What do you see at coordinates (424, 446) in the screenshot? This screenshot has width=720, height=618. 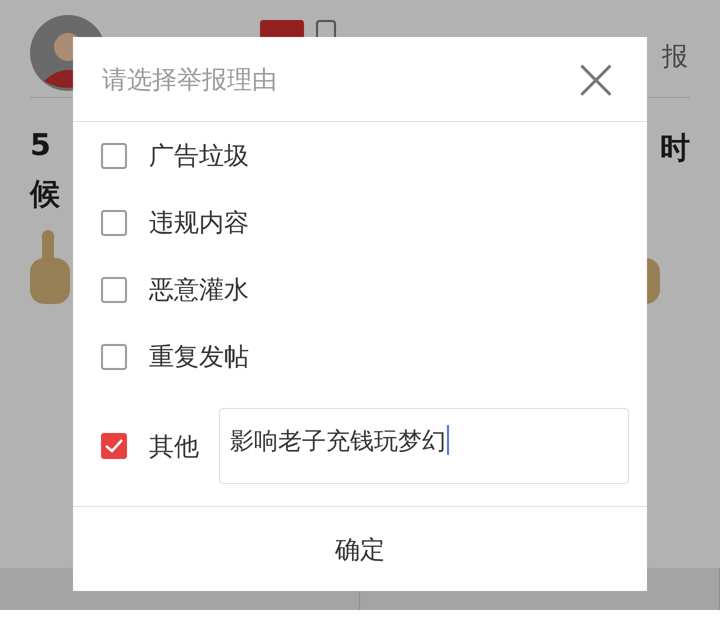 I see `input-field: 影响老子充钱玩梦幻` at bounding box center [424, 446].